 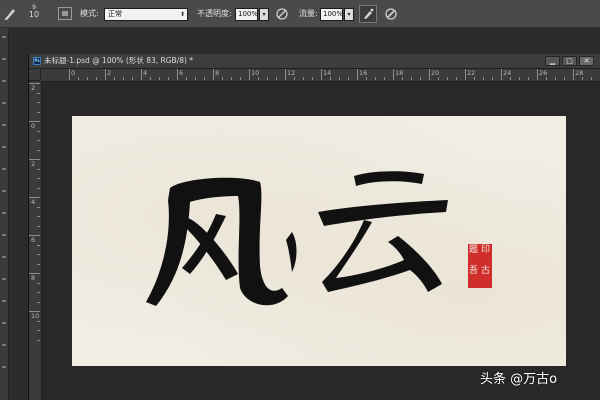 What do you see at coordinates (115, 14) in the screenshot?
I see `mode-value: 正常` at bounding box center [115, 14].